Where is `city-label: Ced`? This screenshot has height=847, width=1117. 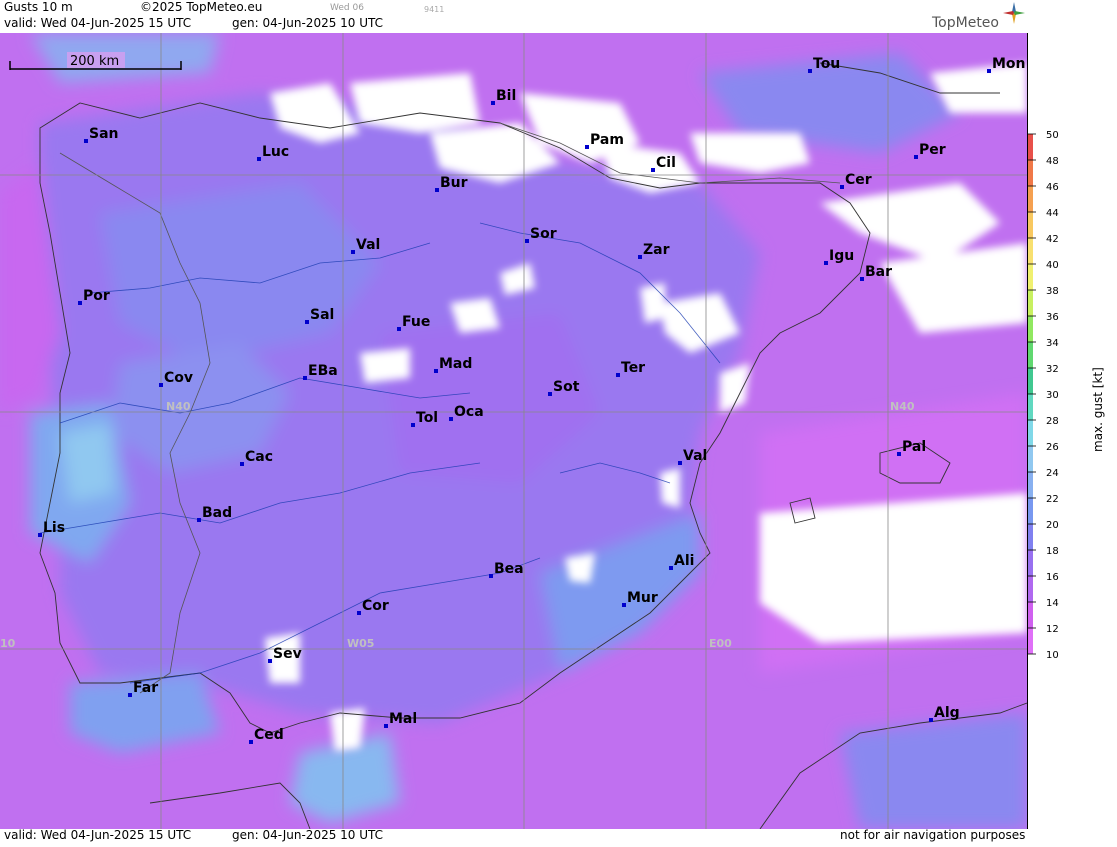 city-label: Ced is located at coordinates (269, 735).